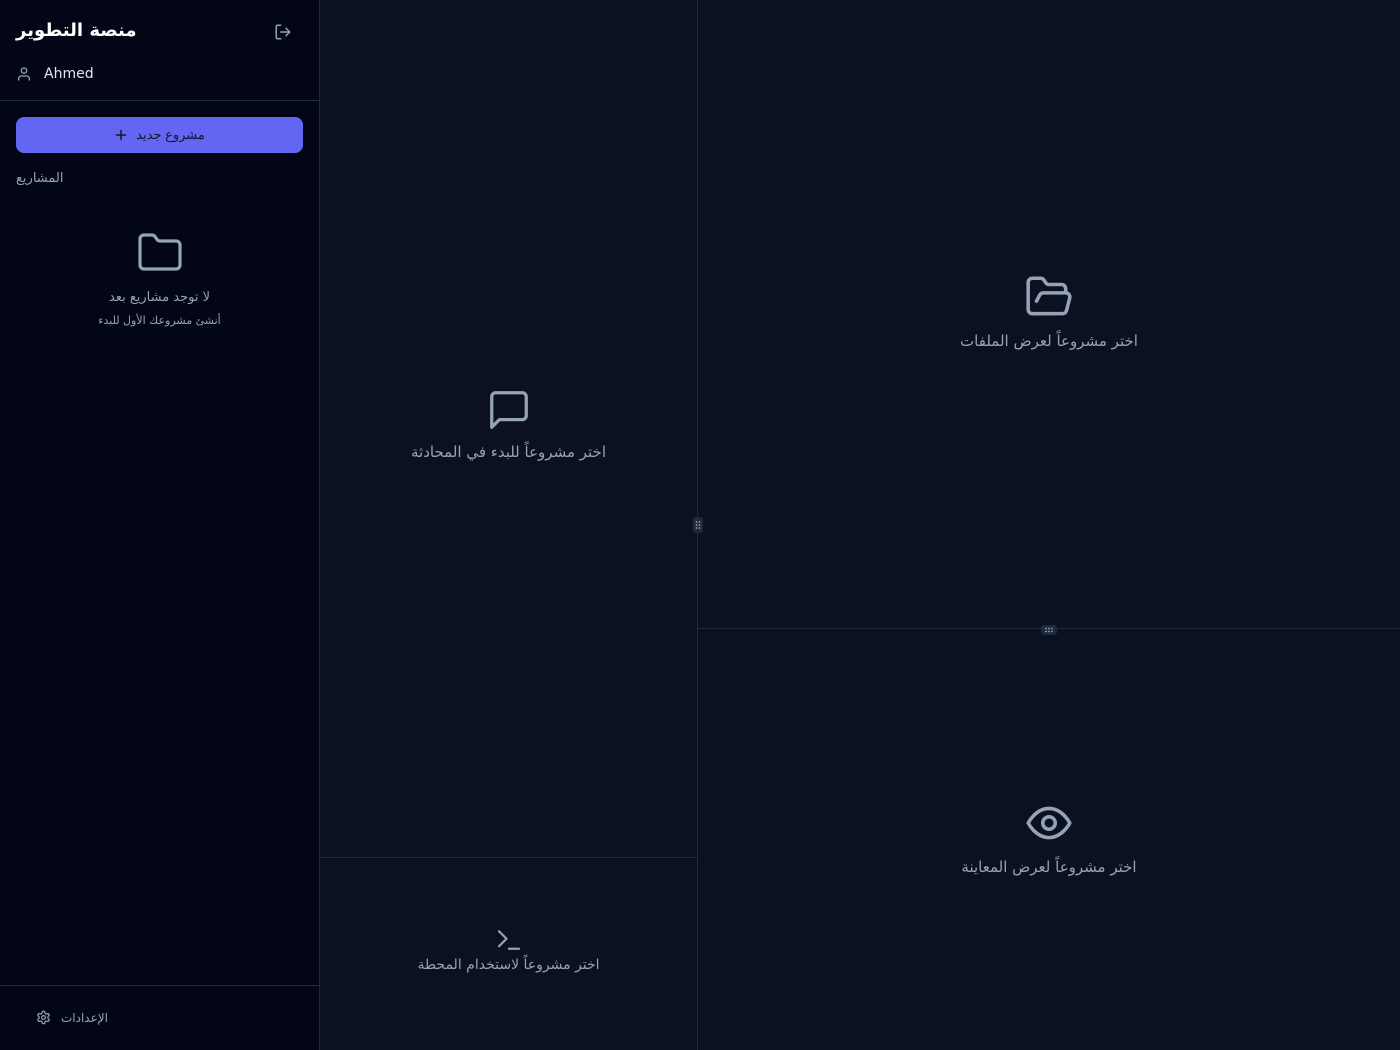  What do you see at coordinates (508, 452) in the screenshot?
I see `chat-placeholder-text: اختر مشروعاً للبدء في المحادثة` at bounding box center [508, 452].